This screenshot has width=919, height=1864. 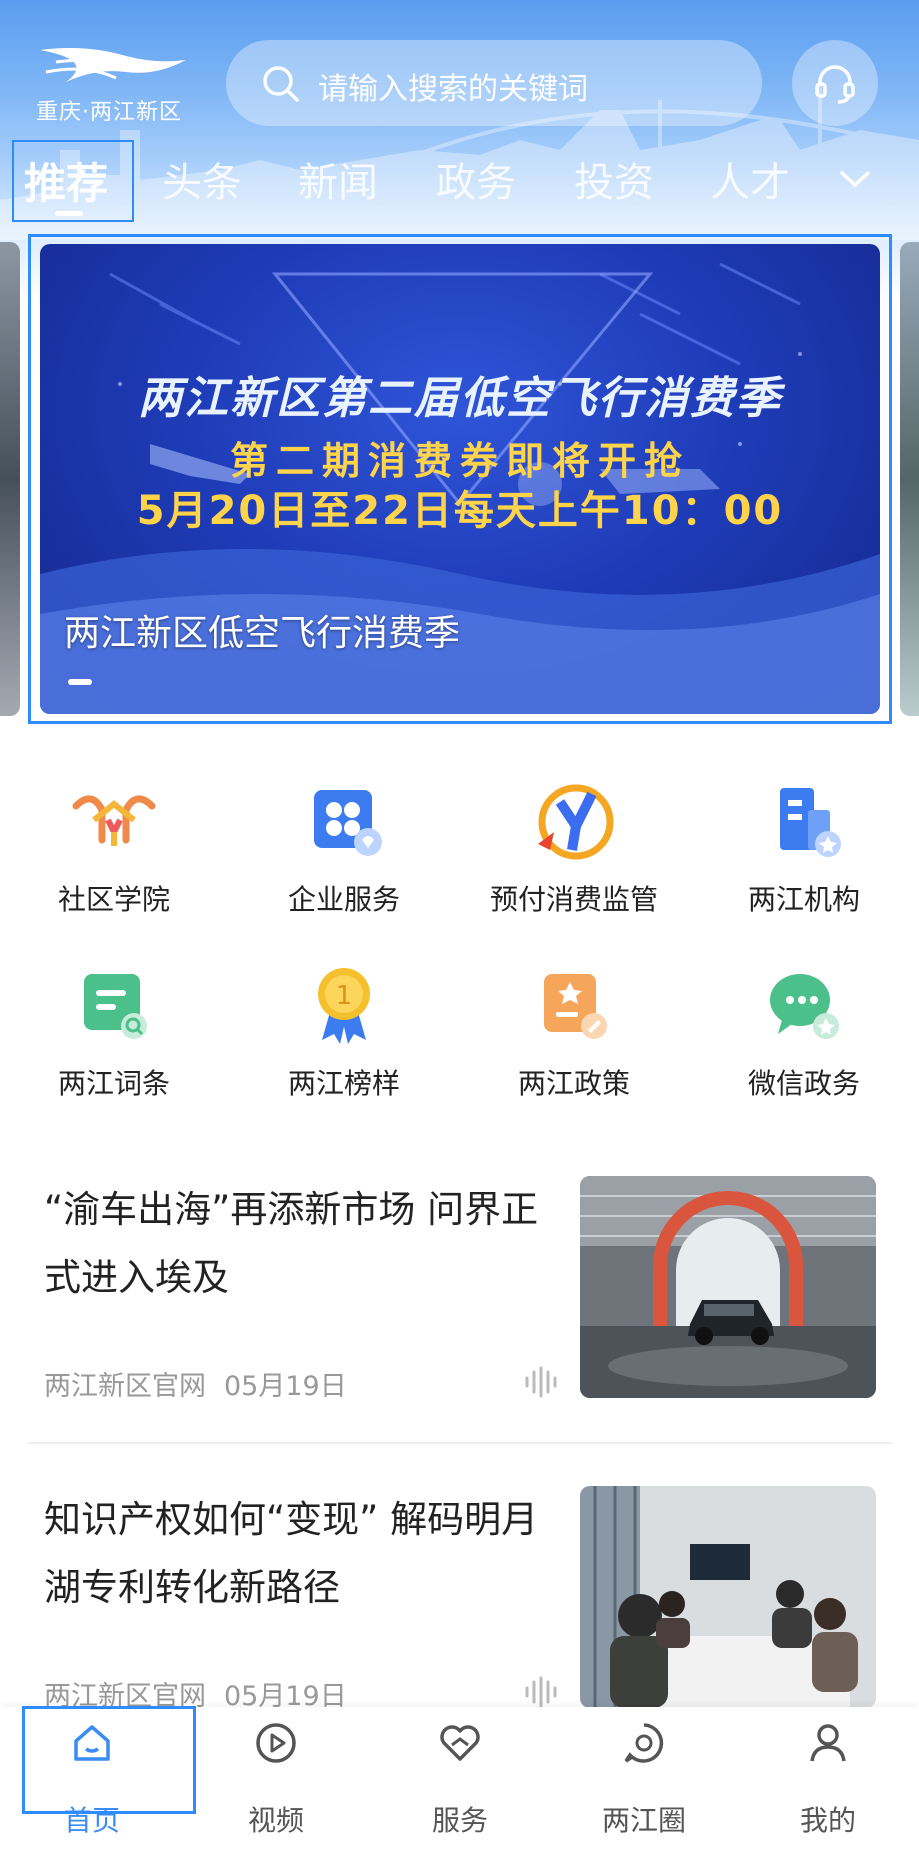 What do you see at coordinates (343, 1083) in the screenshot?
I see `service-label: 两江榜样` at bounding box center [343, 1083].